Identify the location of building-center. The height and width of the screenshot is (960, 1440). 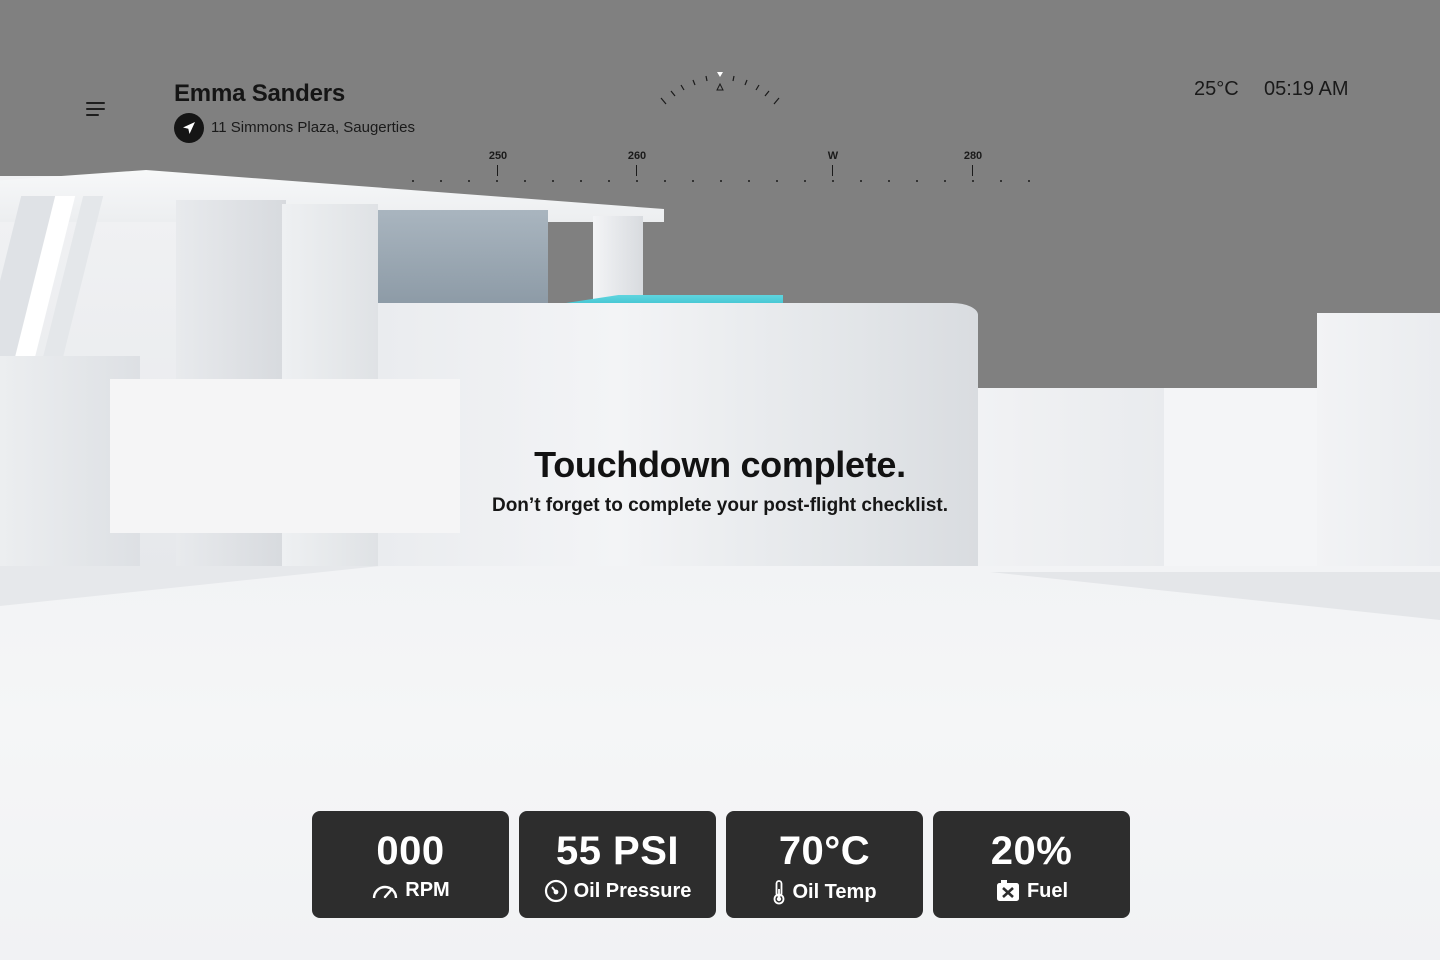
(678, 437).